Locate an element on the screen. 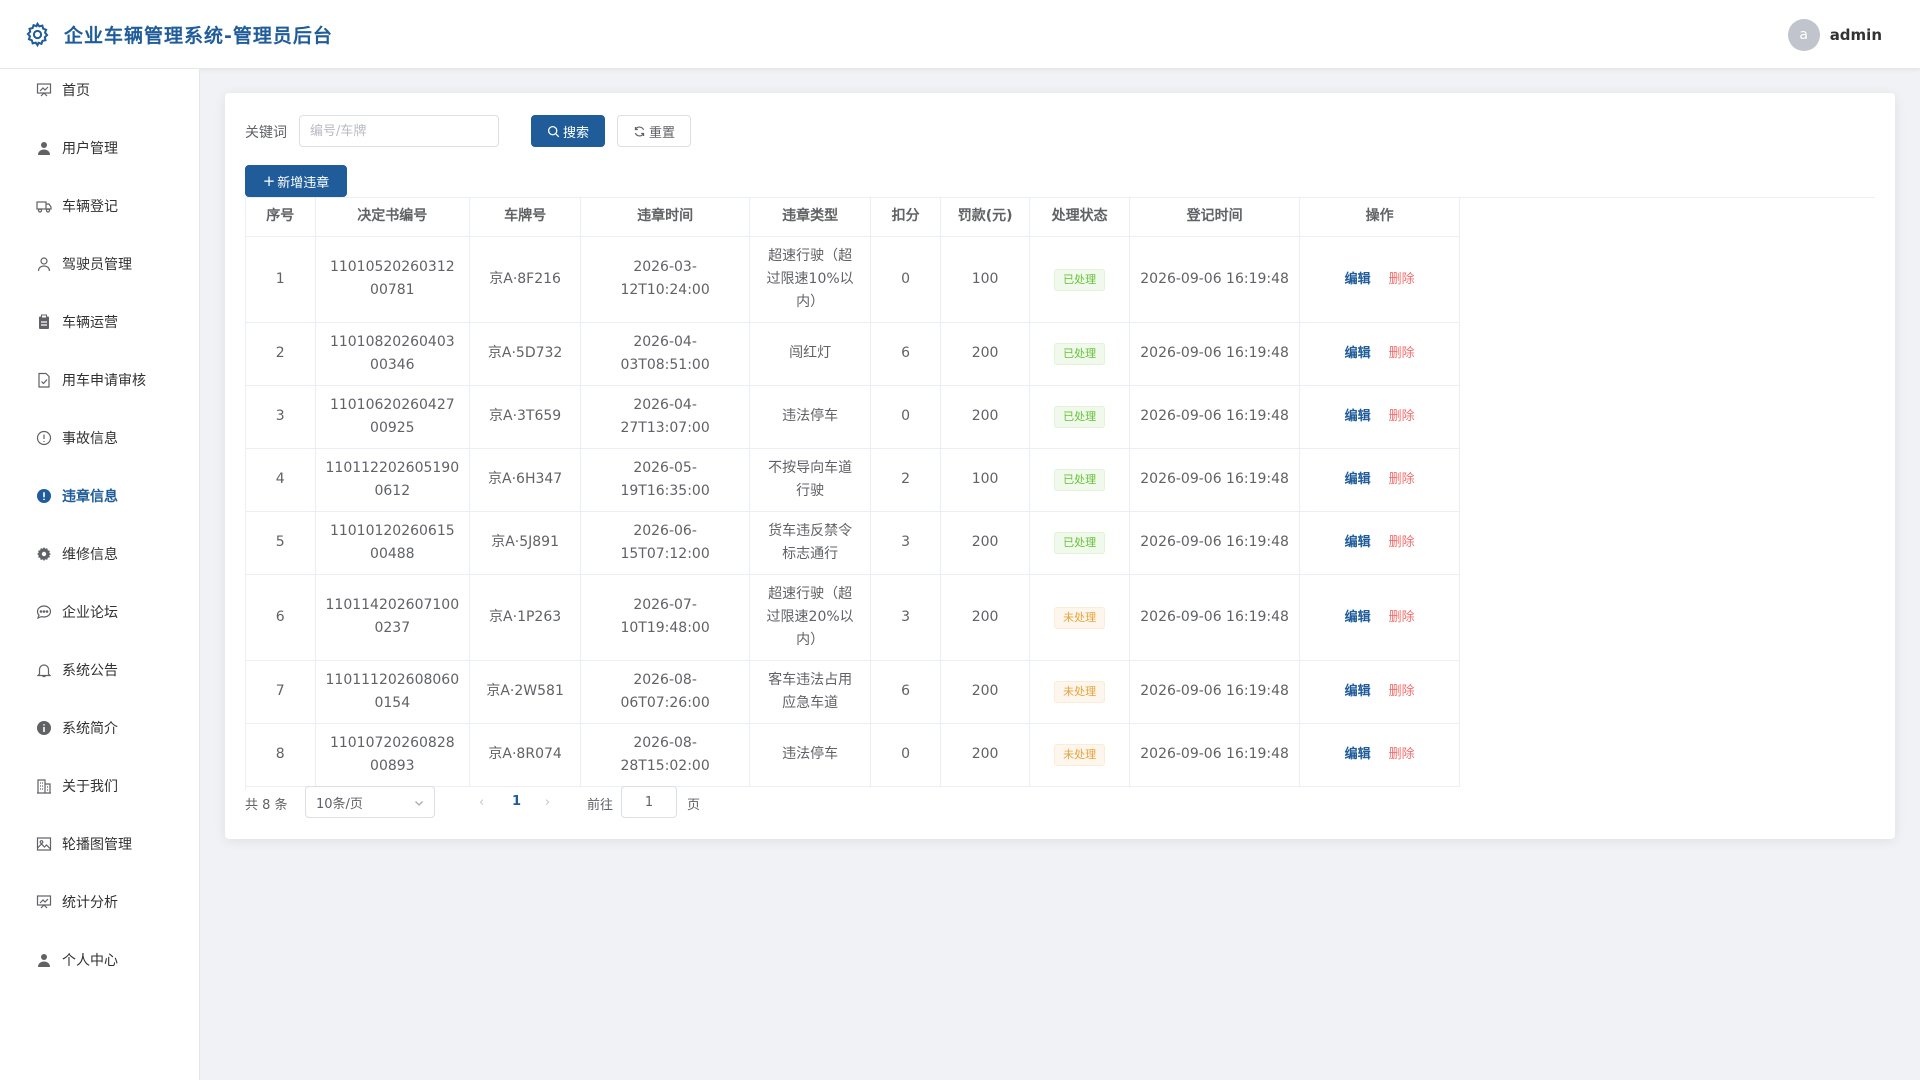 Image resolution: width=1920 pixels, height=1080 pixels. app-title: 企业车辆管理系统-管理员后台 is located at coordinates (198, 36).